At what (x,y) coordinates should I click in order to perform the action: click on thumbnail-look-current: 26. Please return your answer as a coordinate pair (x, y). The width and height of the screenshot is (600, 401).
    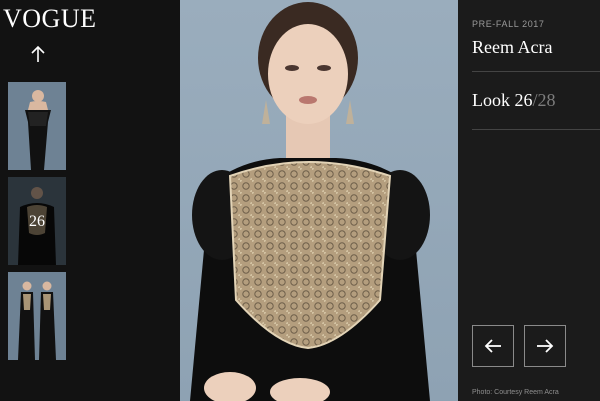
    Looking at the image, I should click on (37, 221).